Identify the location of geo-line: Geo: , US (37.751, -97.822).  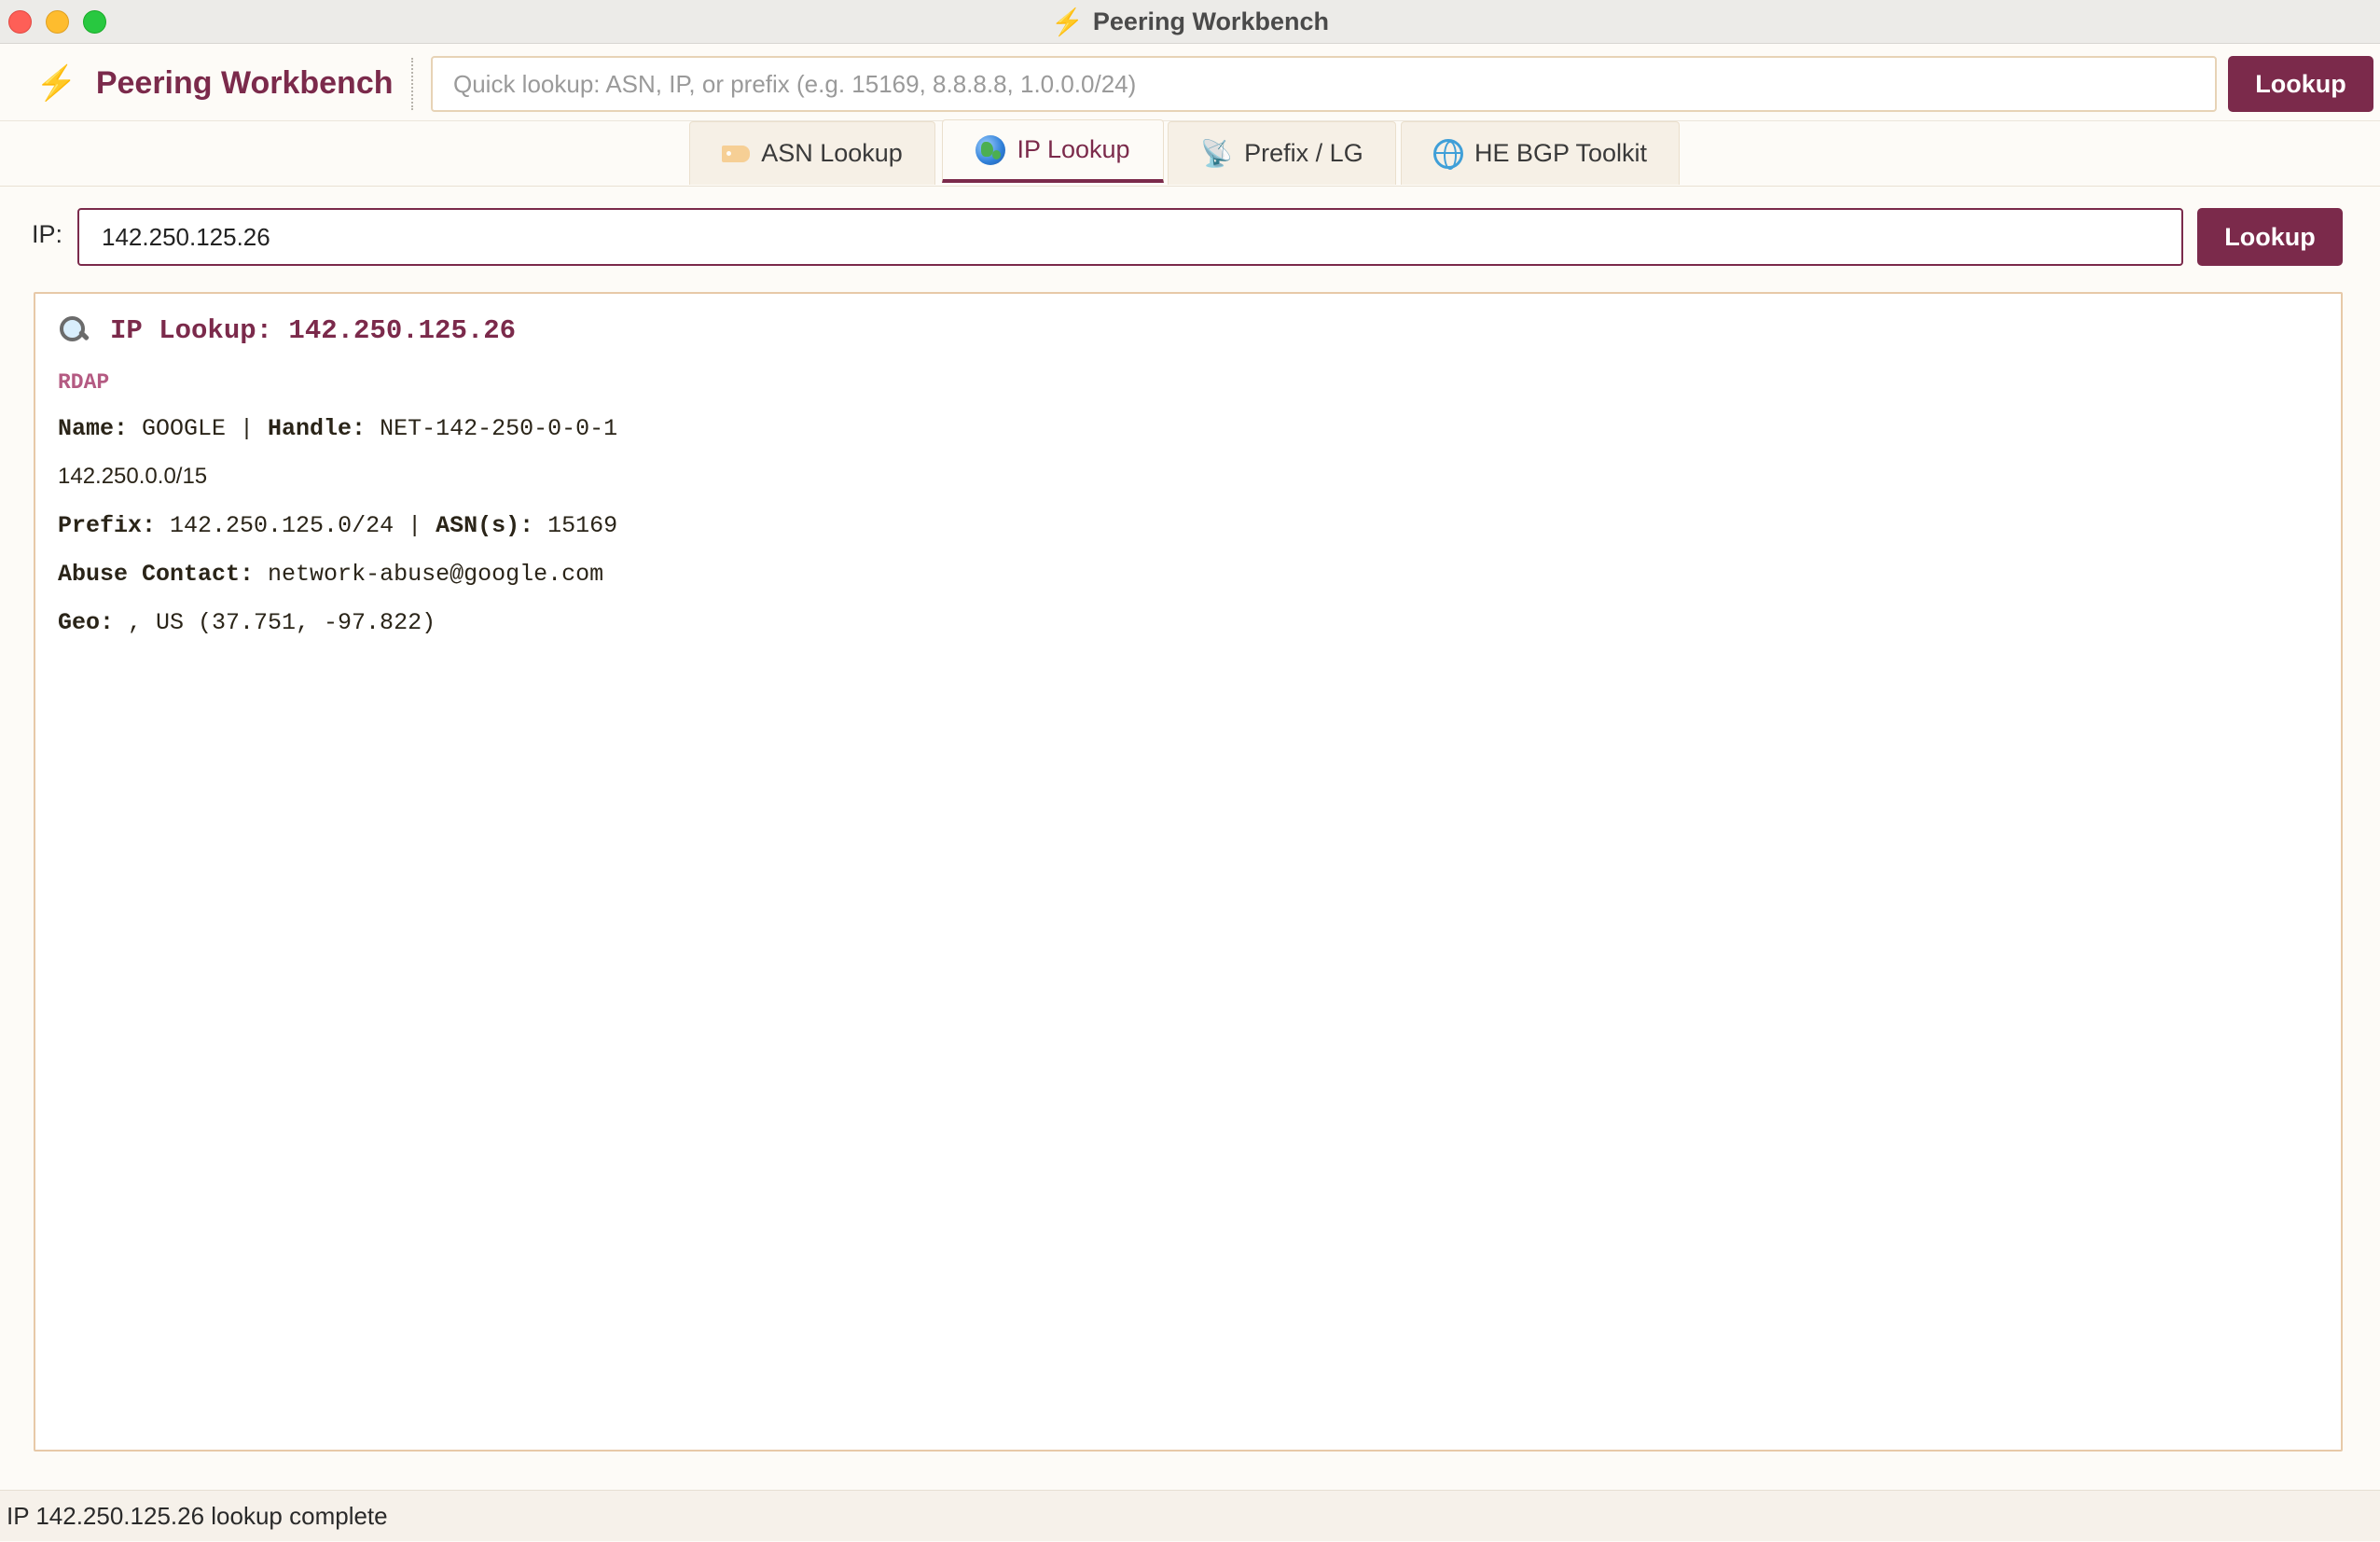
(247, 622).